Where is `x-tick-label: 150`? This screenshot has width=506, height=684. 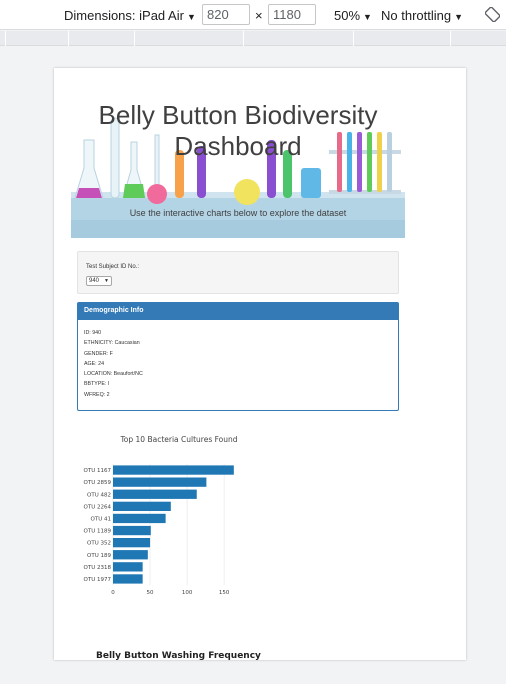 x-tick-label: 150 is located at coordinates (224, 593).